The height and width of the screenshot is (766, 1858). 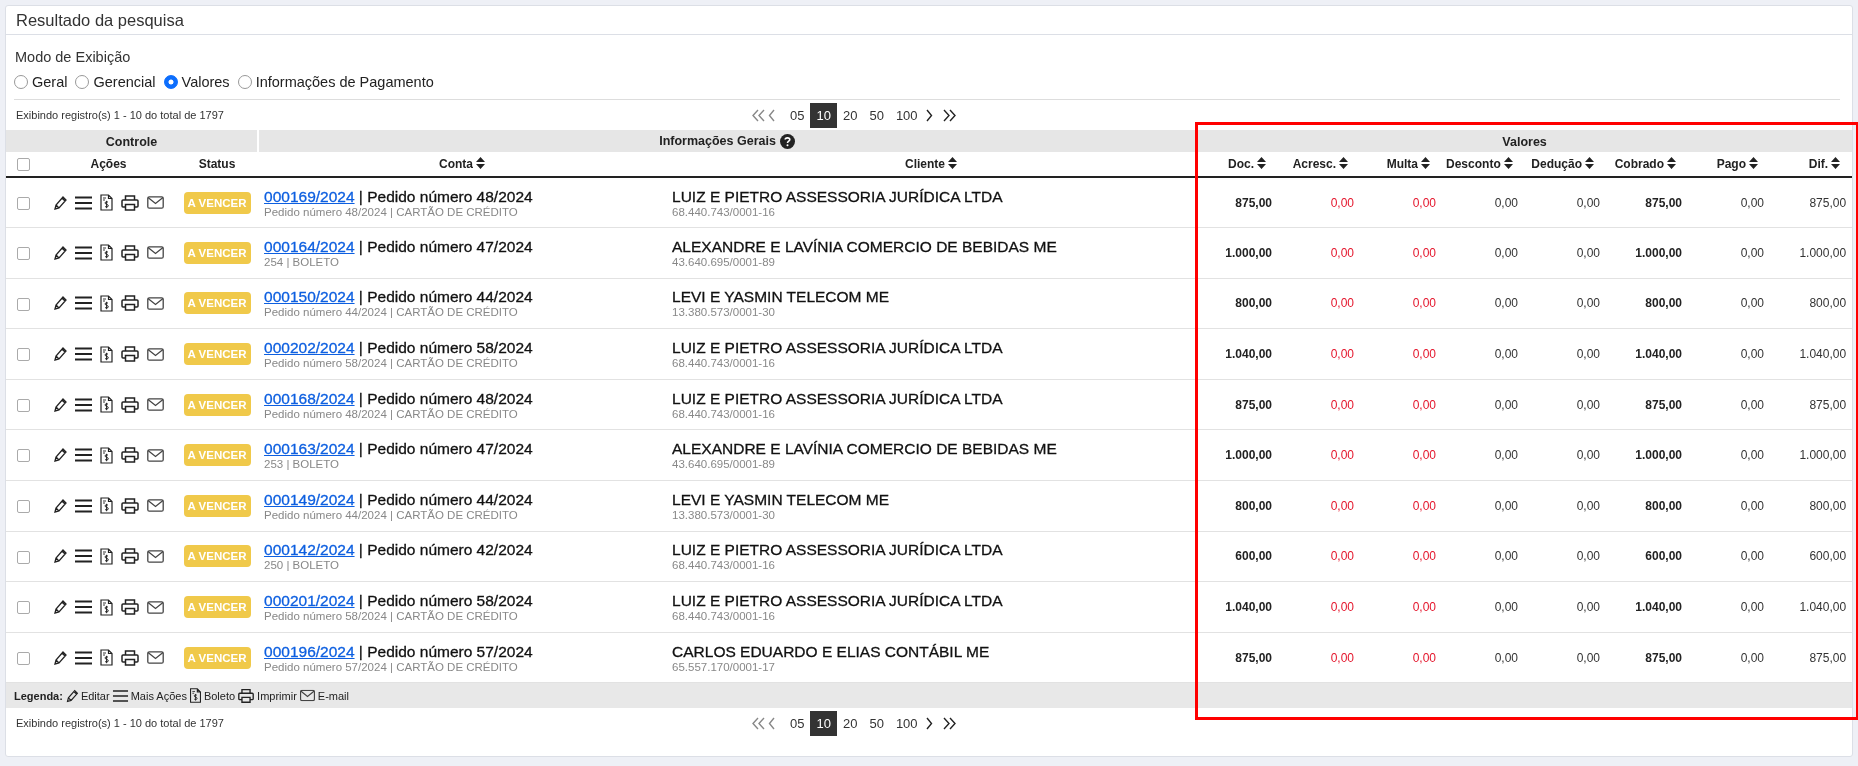 I want to click on radio-option: Informações de Pagamento, so click(x=335, y=82).